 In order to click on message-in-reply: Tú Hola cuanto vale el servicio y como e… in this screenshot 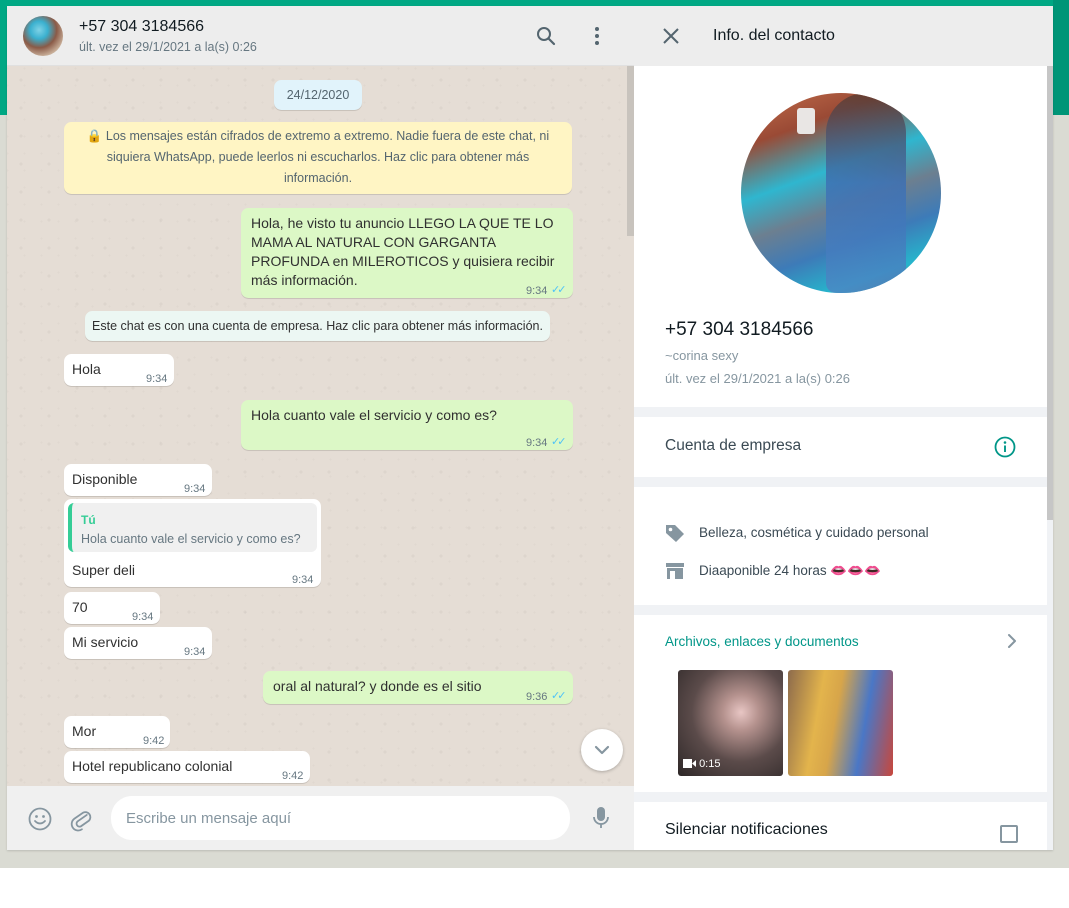, I will do `click(192, 543)`.